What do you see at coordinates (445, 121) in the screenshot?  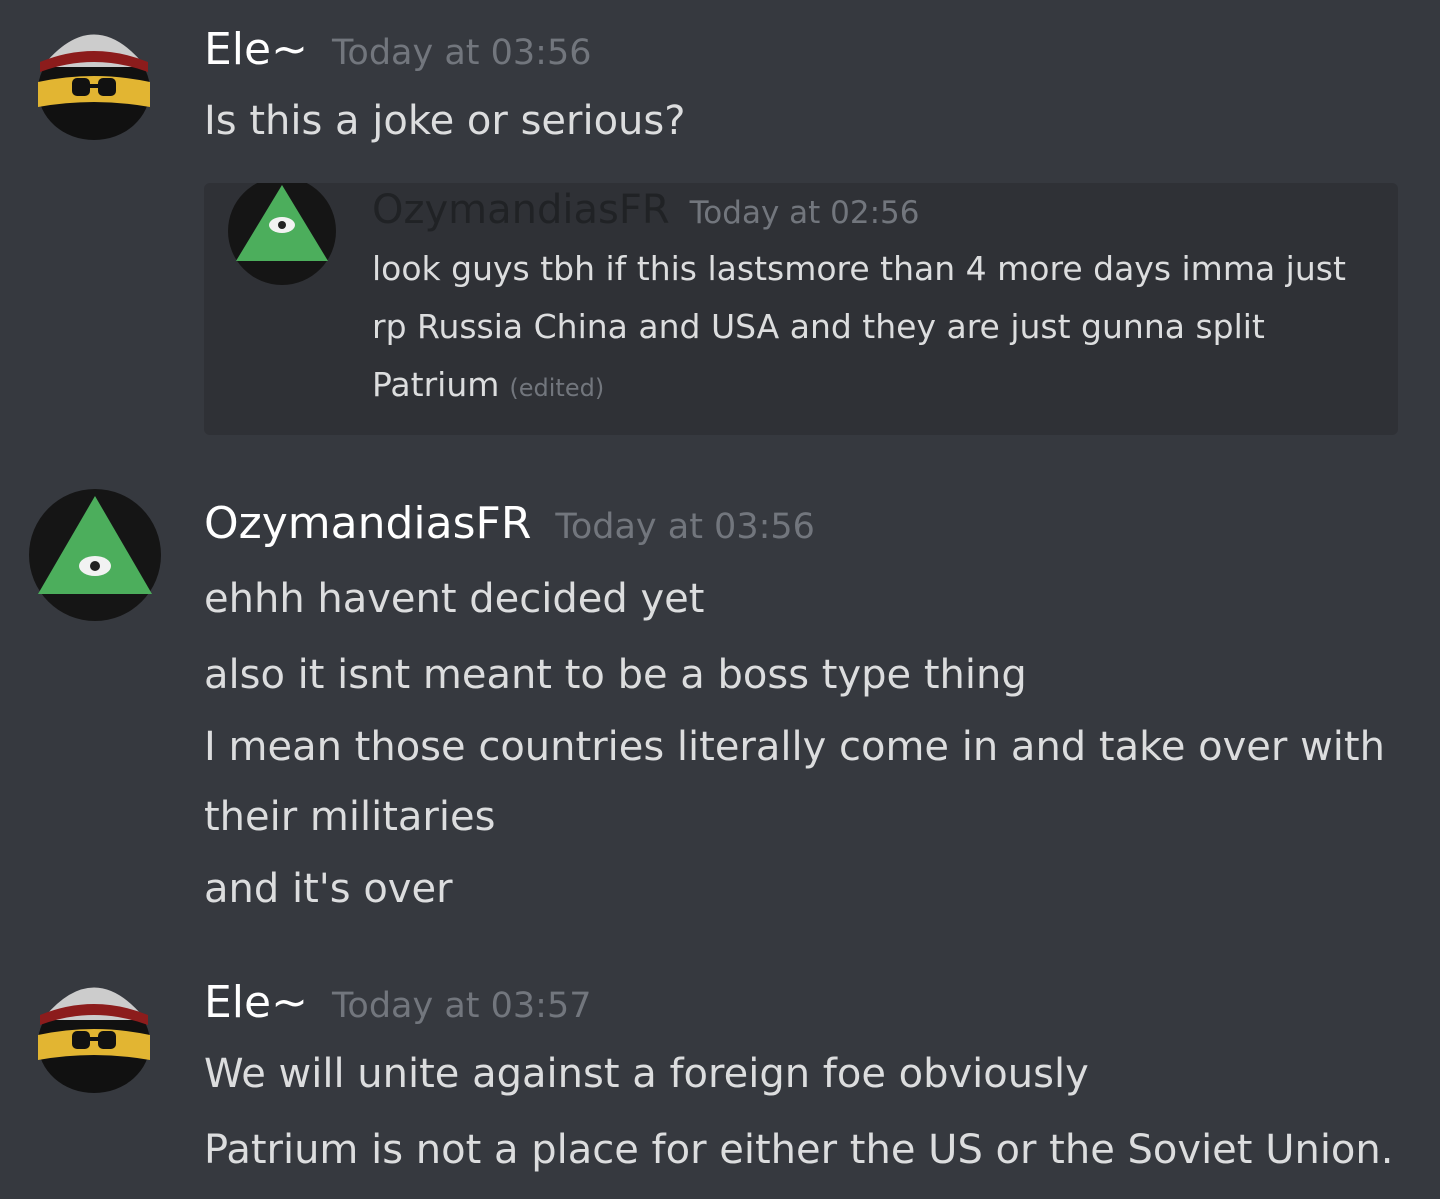 I see `message-text: Is this a joke or serious?` at bounding box center [445, 121].